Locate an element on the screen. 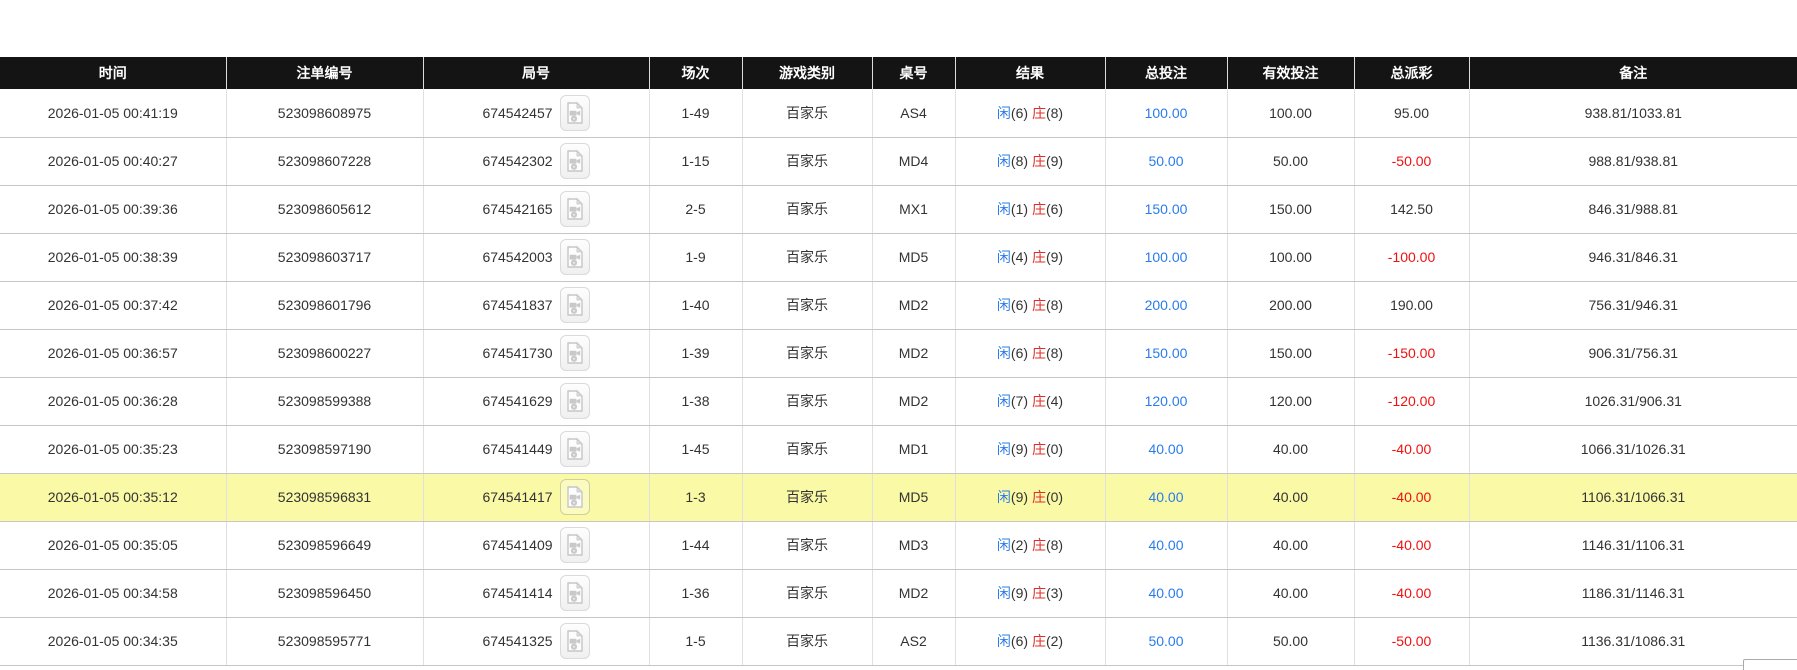 The height and width of the screenshot is (670, 1797). cell-total-bet-link: 120.00 is located at coordinates (1166, 401).